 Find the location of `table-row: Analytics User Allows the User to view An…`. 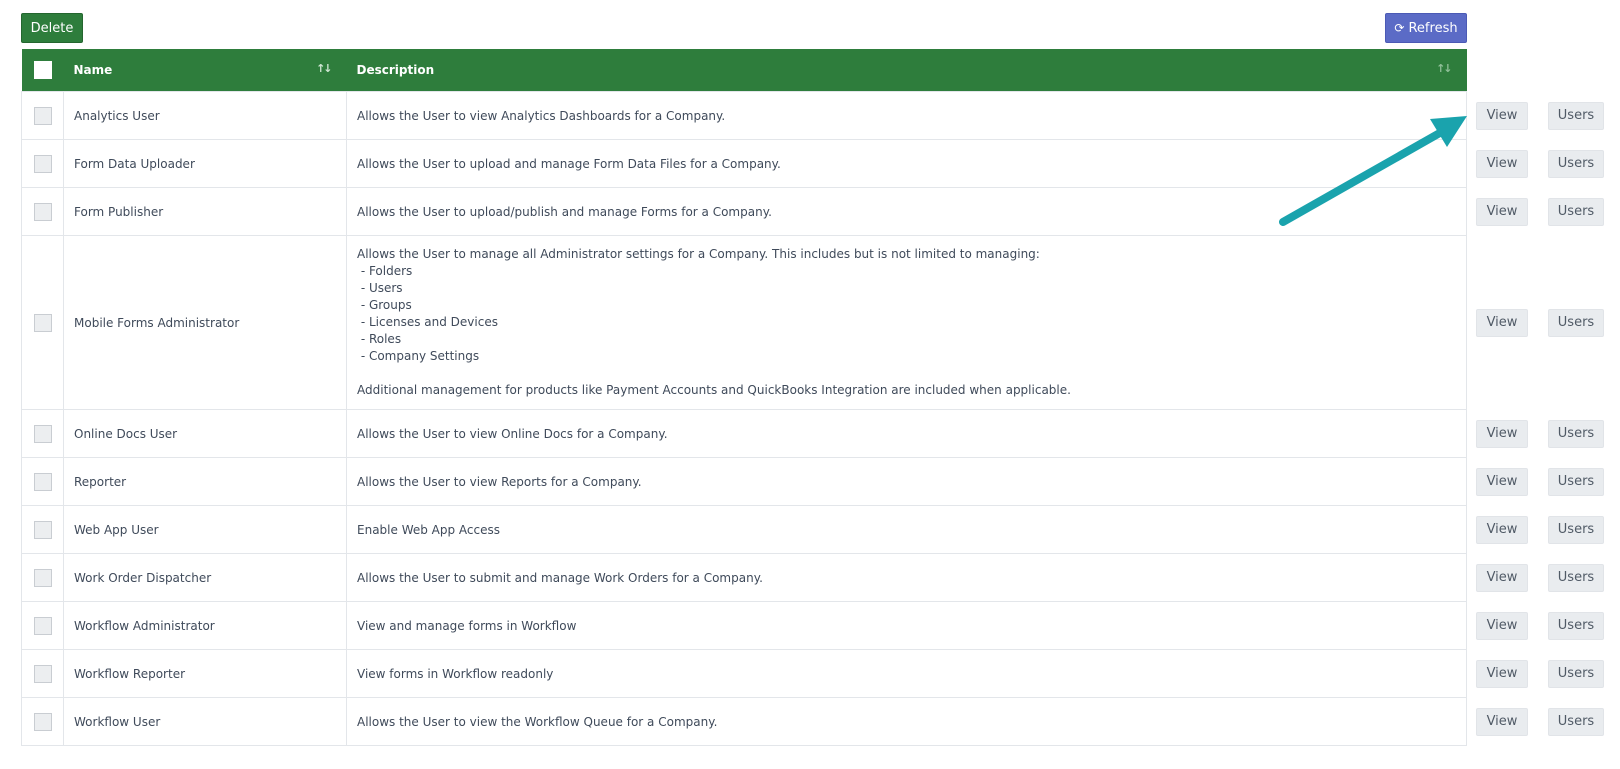

table-row: Analytics User Allows the User to view An… is located at coordinates (744, 115).